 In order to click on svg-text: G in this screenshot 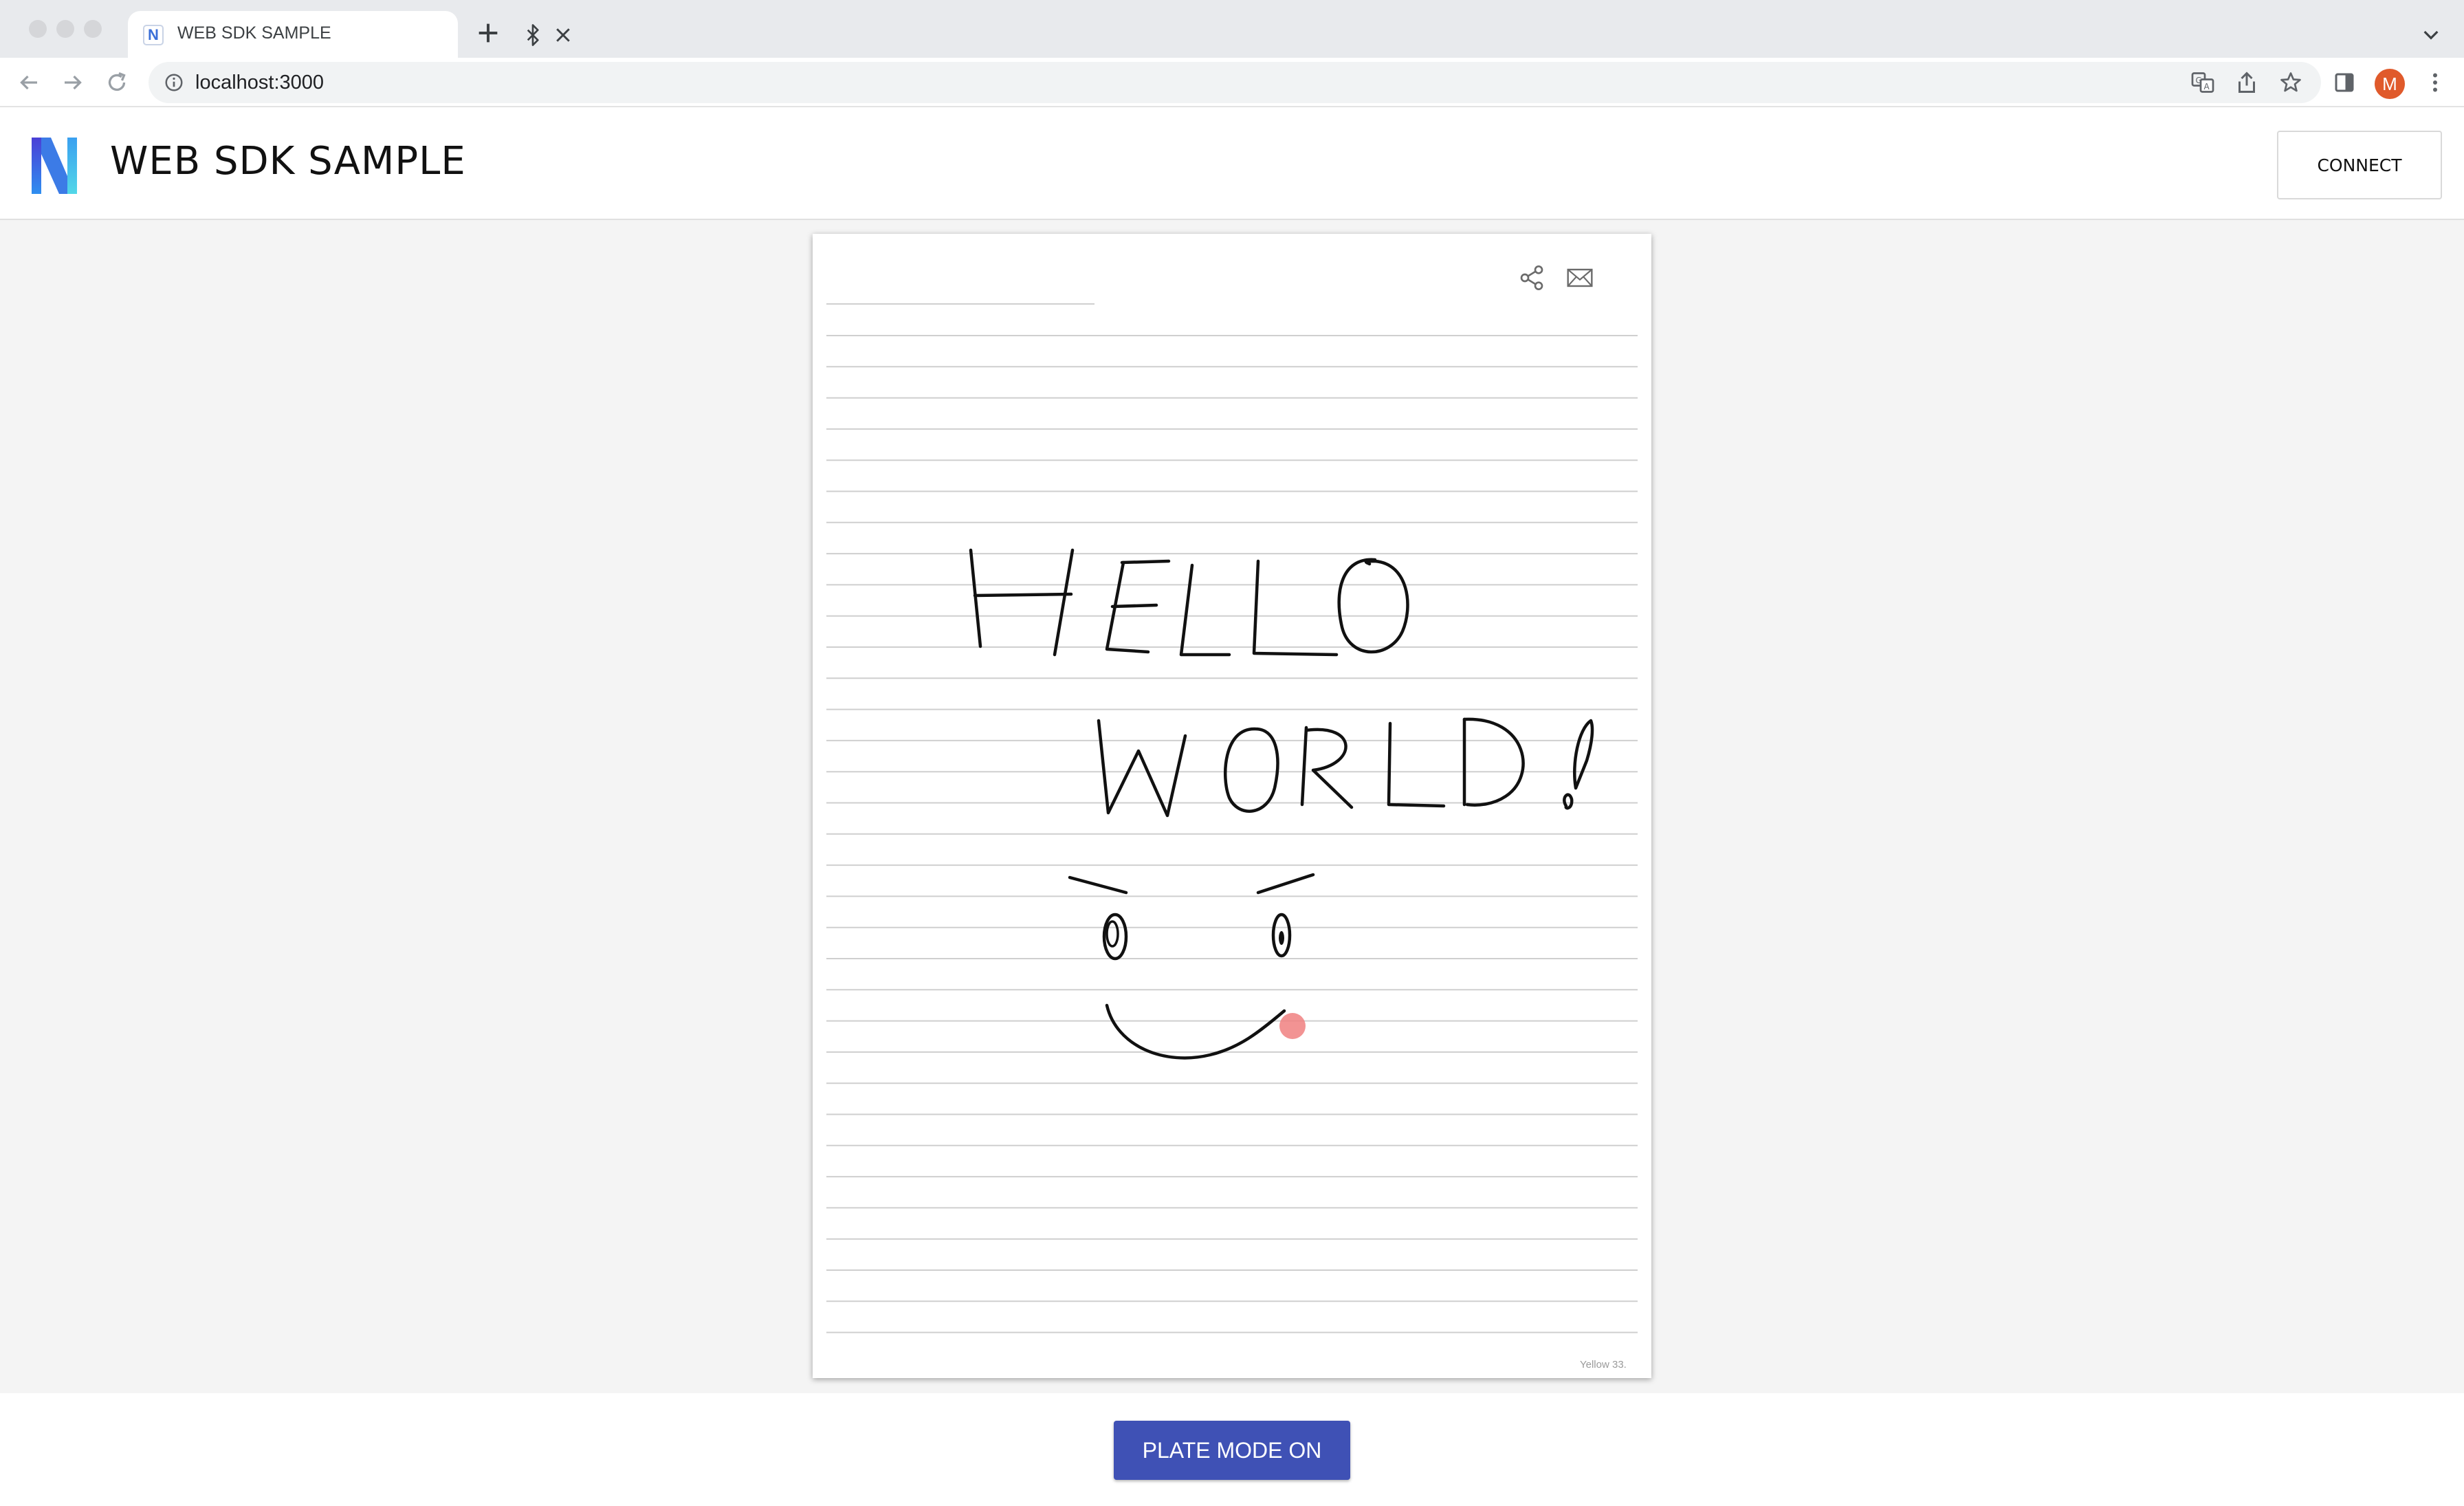, I will do `click(2199, 80)`.